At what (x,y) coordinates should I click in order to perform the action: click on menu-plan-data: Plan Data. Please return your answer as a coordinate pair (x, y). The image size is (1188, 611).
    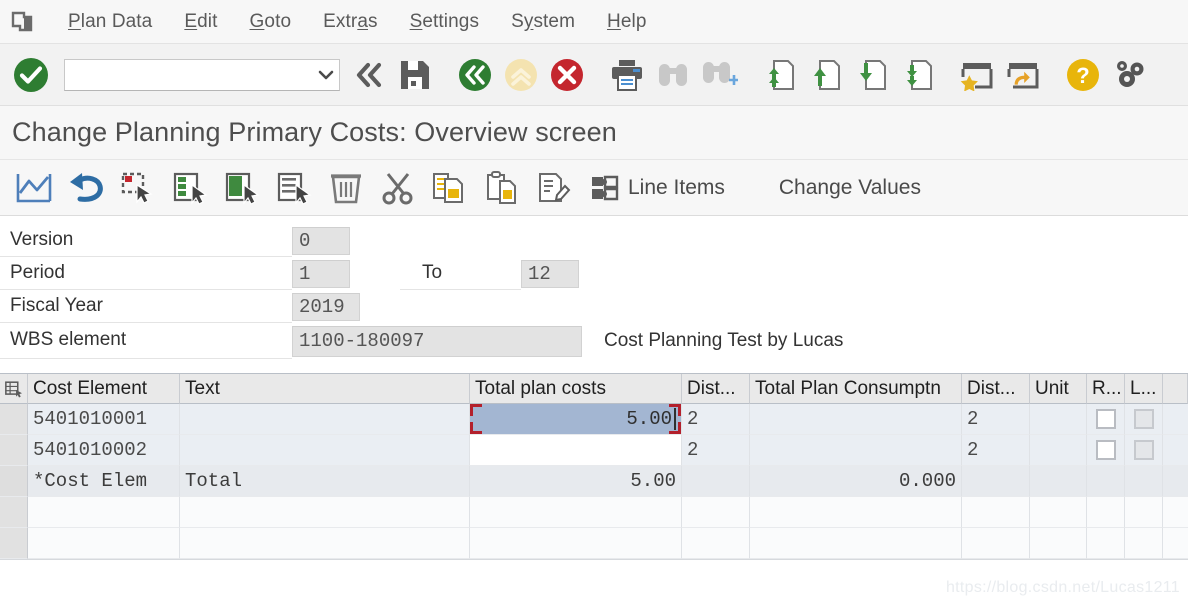
    Looking at the image, I should click on (110, 22).